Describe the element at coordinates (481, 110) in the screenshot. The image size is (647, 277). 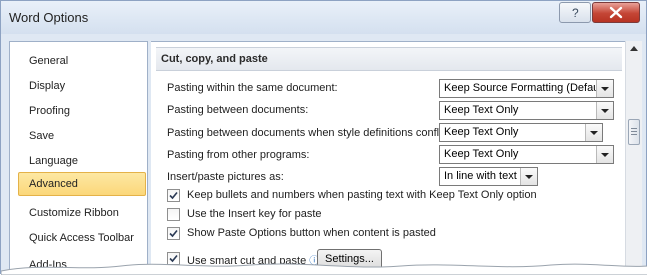
I see `paste-between-docs-value: Keep Text Only` at that location.